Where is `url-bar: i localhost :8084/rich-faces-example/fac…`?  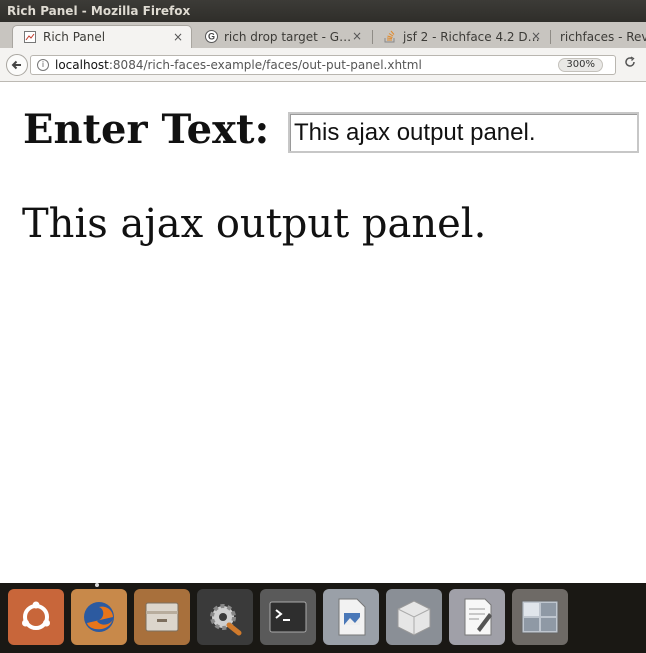 url-bar: i localhost :8084/rich-faces-example/fac… is located at coordinates (323, 65).